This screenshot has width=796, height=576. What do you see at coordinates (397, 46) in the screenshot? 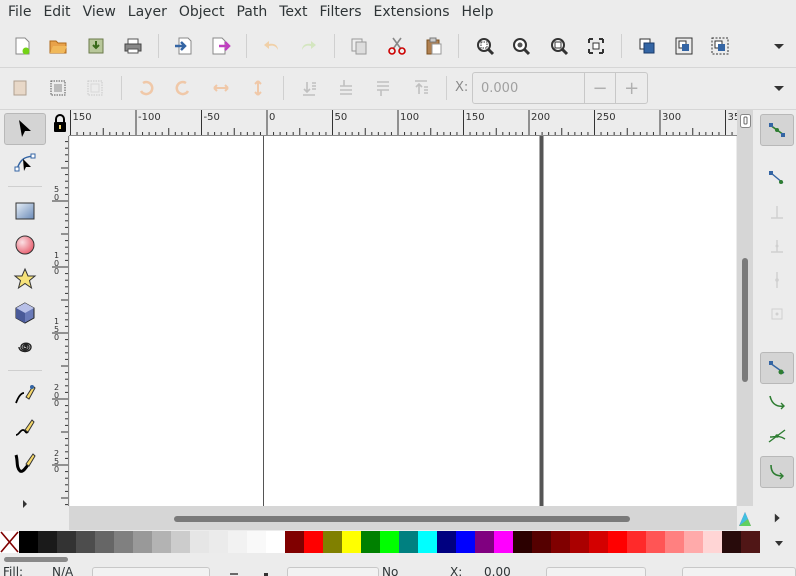
I see `cut-button` at bounding box center [397, 46].